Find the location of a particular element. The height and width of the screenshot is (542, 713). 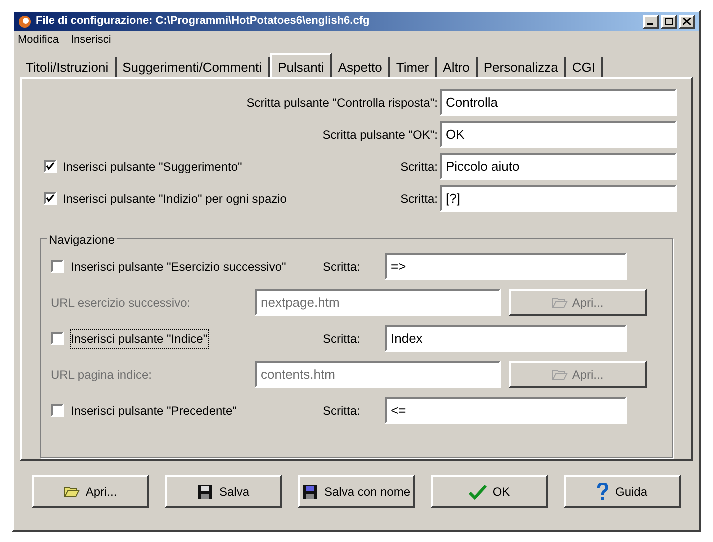

tab: Altro is located at coordinates (457, 67).